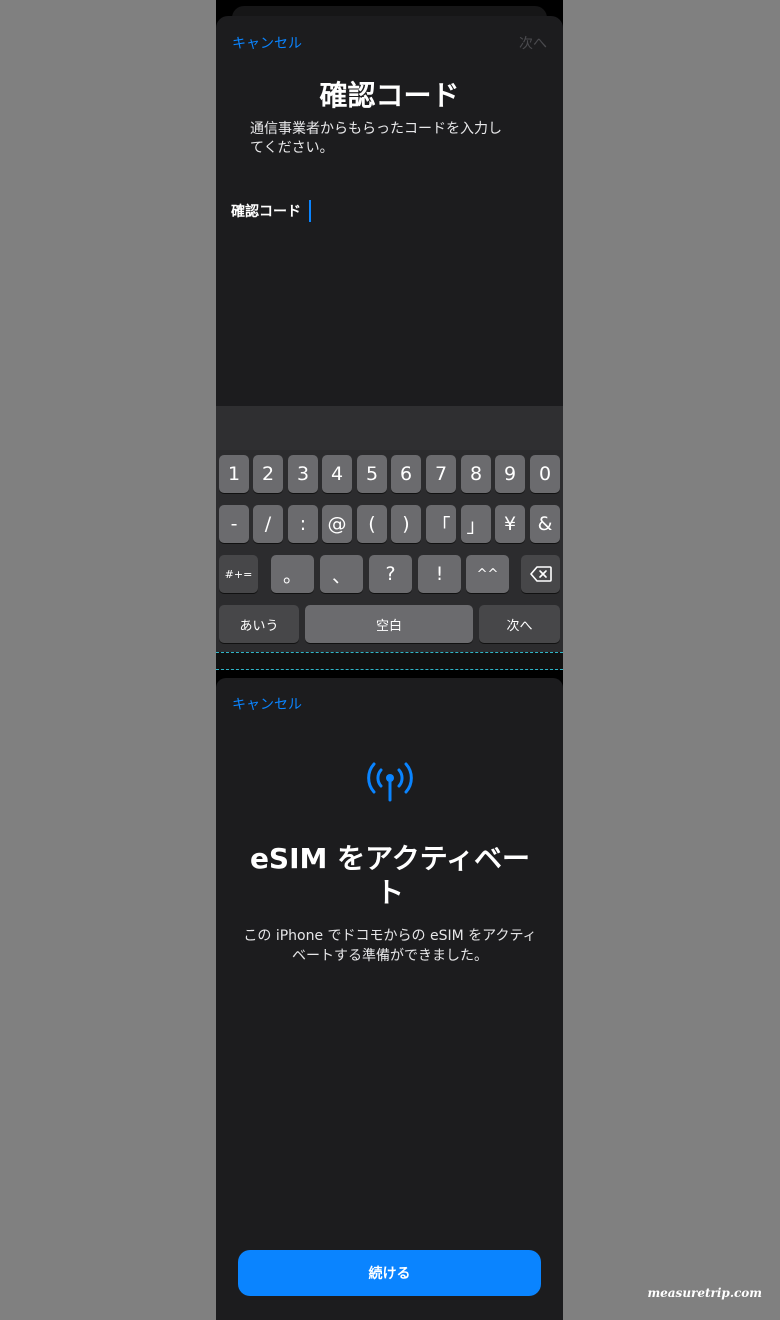 The image size is (780, 1320). Describe the element at coordinates (267, 704) in the screenshot. I see `cancel-button-2: キャンセル` at that location.